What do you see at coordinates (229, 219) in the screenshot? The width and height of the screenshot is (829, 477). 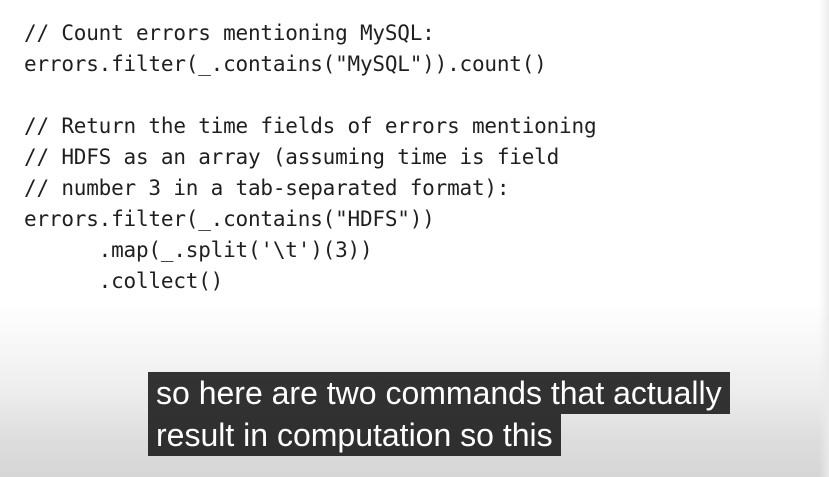 I see `code-line: errors.filter(_.contains("HDFS"))` at bounding box center [229, 219].